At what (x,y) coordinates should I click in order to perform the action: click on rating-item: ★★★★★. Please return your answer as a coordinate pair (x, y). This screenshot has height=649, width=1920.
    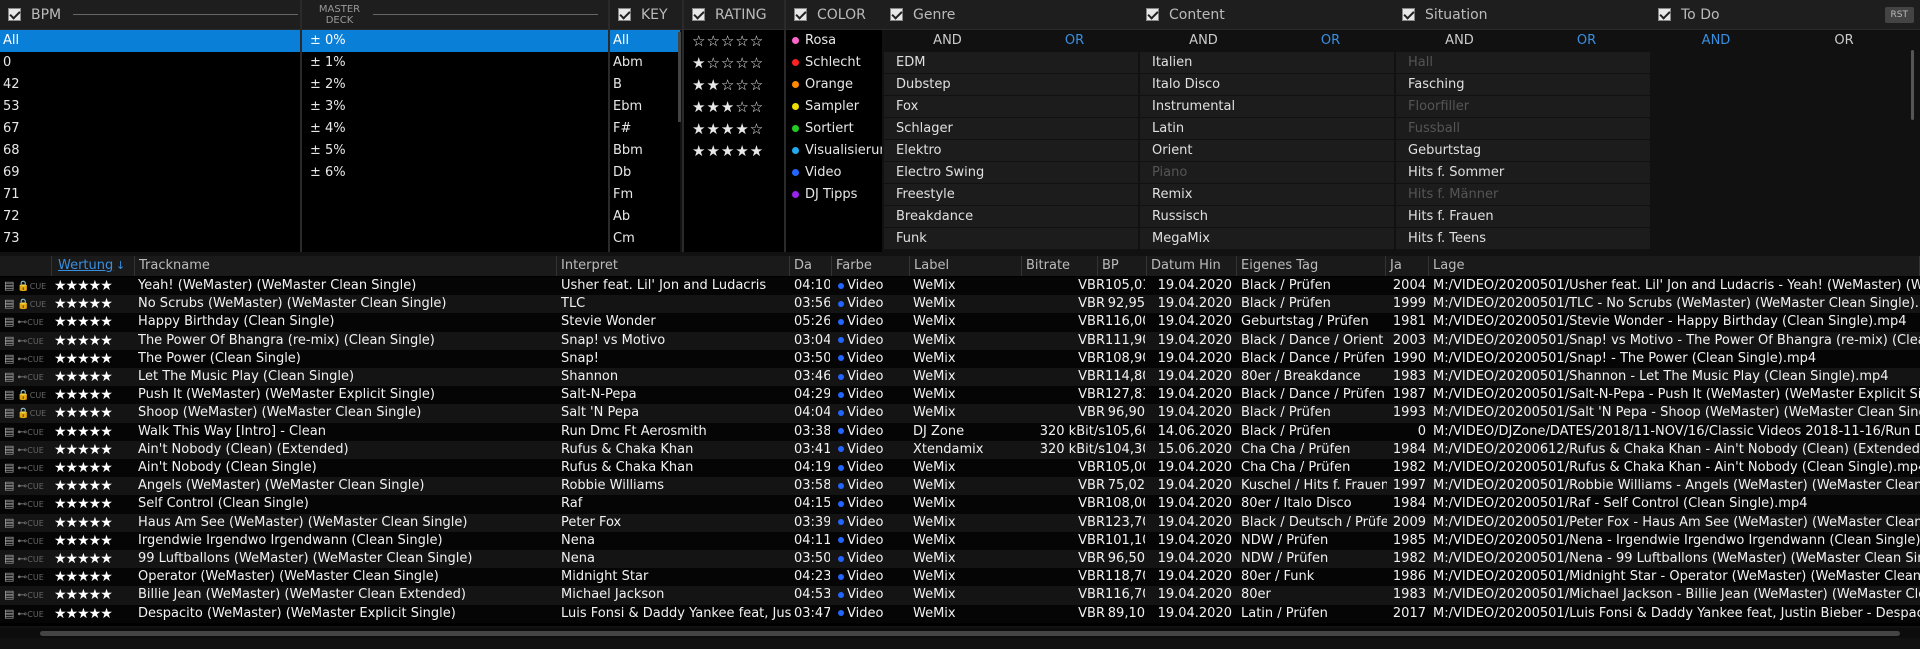
    Looking at the image, I should click on (734, 151).